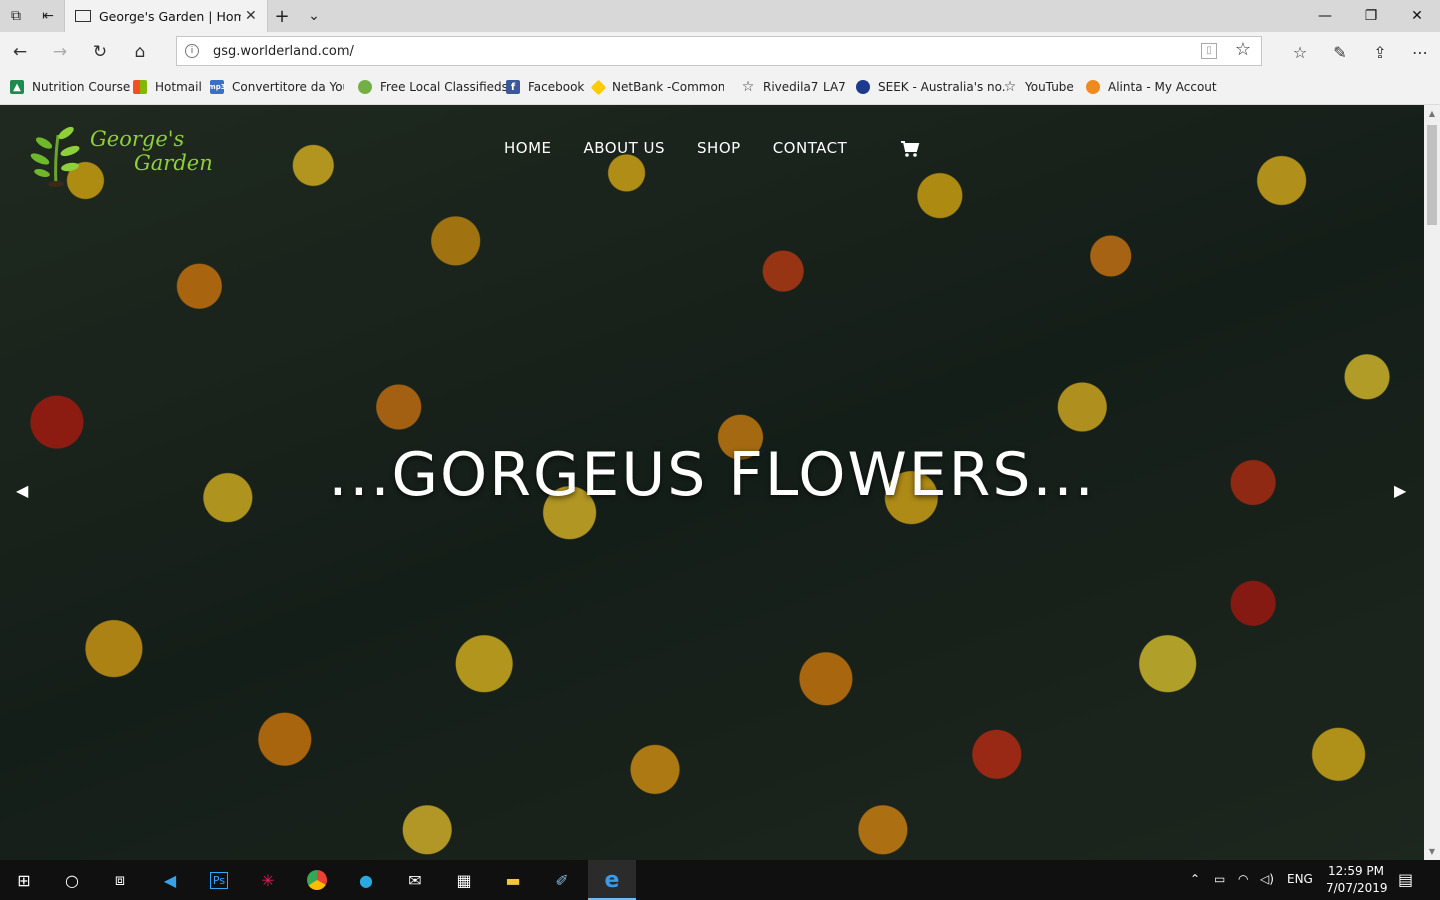  What do you see at coordinates (444, 87) in the screenshot?
I see `favorite-label: Free Local Classifieds` at bounding box center [444, 87].